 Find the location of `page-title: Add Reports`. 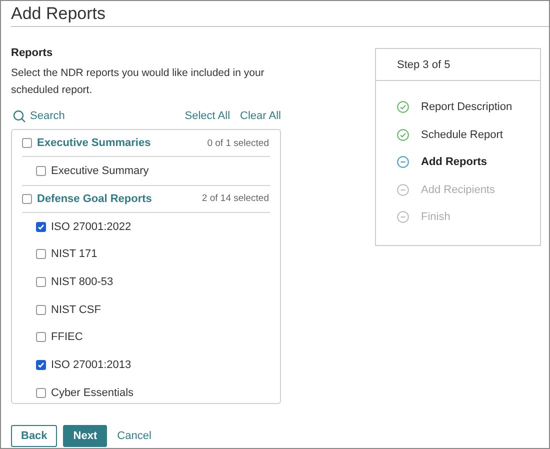

page-title: Add Reports is located at coordinates (280, 14).